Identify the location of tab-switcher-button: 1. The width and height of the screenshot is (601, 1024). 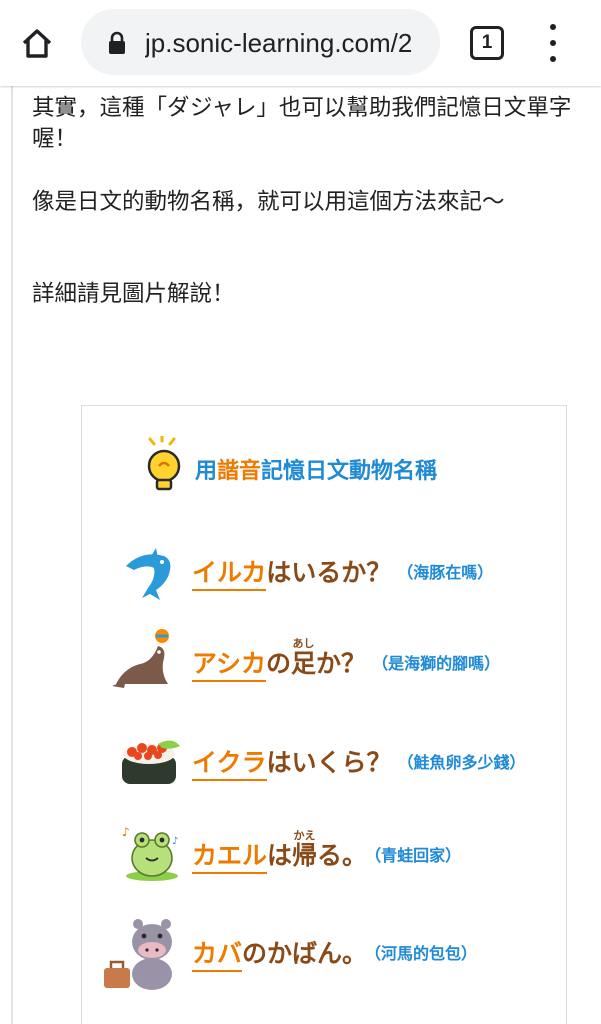
(487, 43).